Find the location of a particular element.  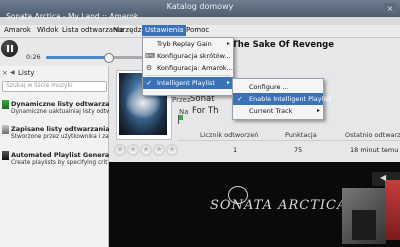

menu-ustawienia: Ustawienia is located at coordinates (164, 30).